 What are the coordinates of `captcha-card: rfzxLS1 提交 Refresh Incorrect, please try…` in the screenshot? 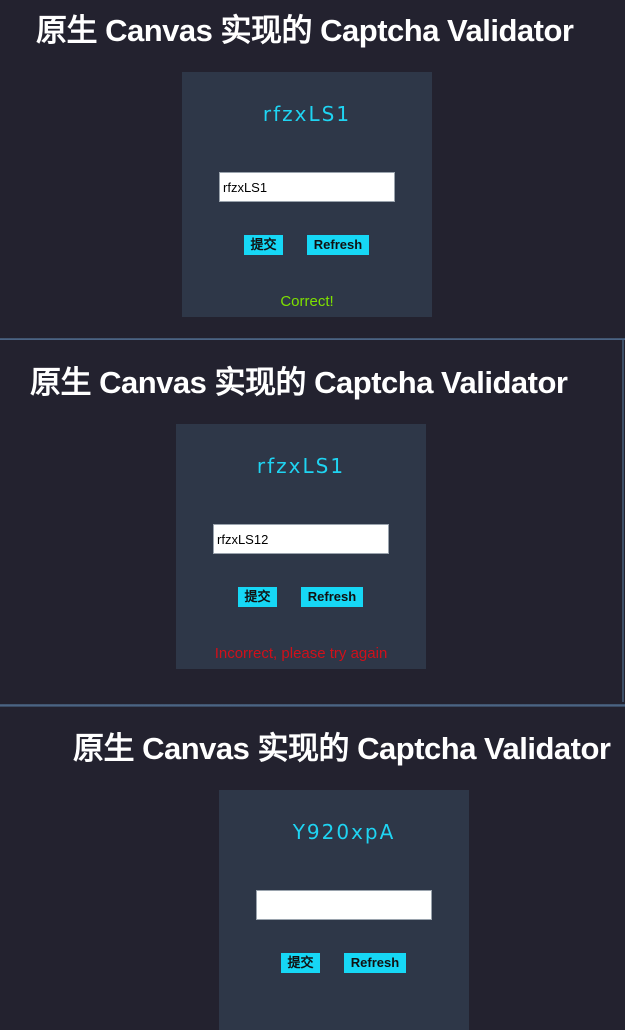 It's located at (301, 546).